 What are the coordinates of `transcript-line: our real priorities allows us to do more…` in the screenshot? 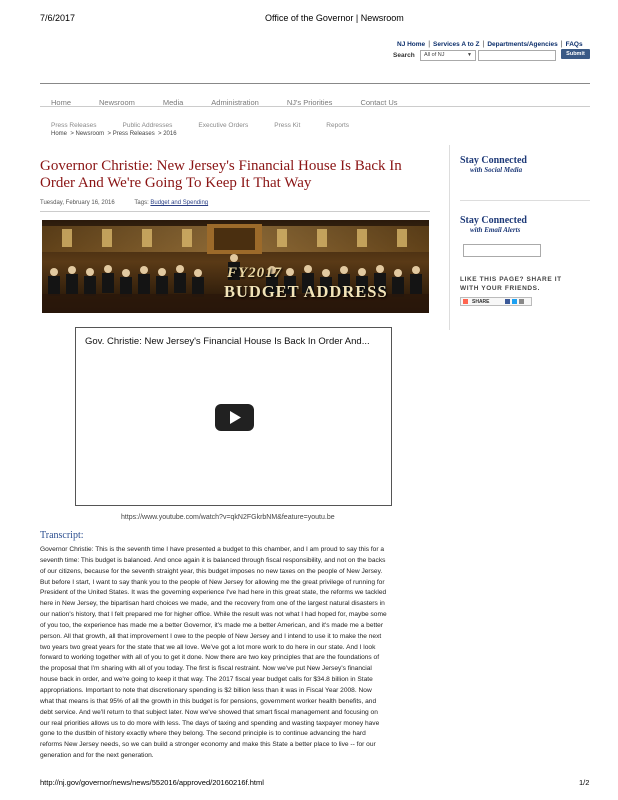 It's located at (210, 723).